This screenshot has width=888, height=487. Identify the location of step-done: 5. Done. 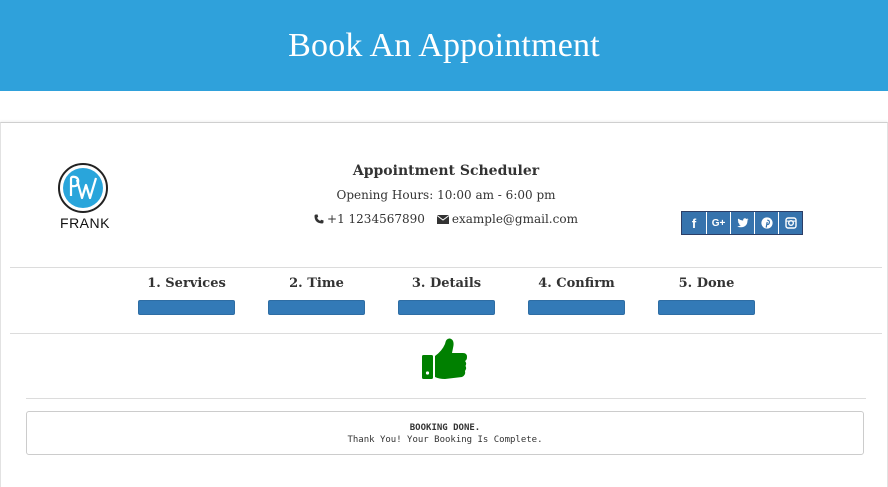
(706, 295).